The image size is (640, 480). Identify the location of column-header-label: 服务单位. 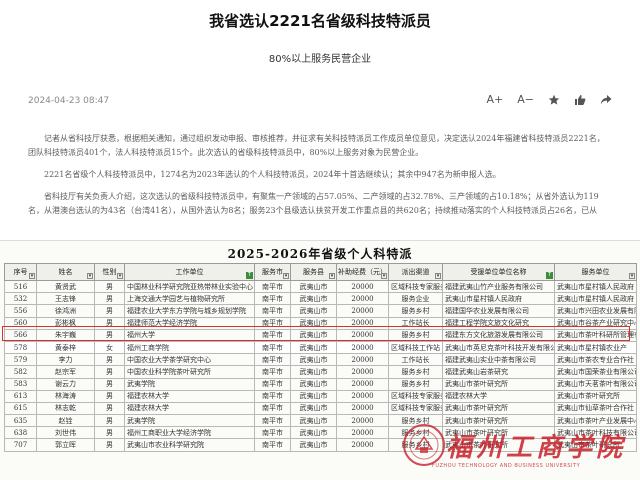
(595, 272).